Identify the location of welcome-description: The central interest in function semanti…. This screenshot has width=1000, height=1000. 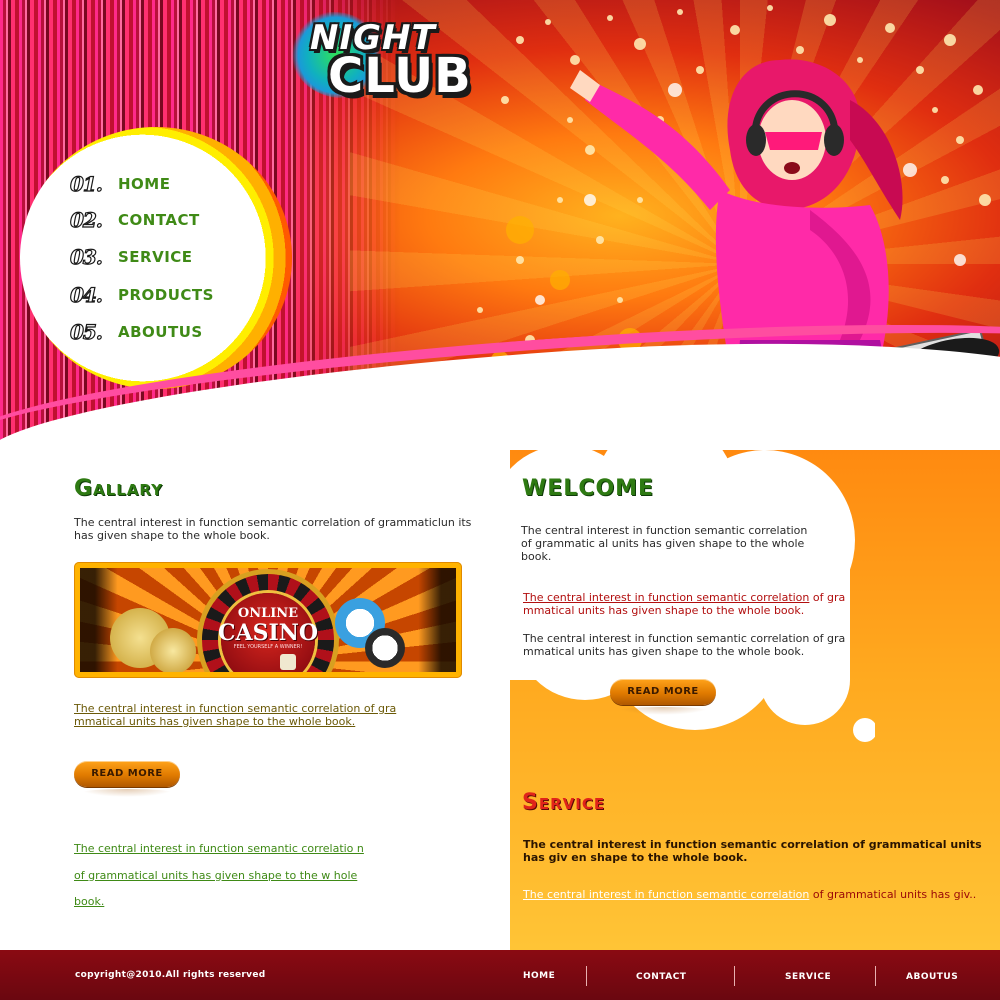
(664, 543).